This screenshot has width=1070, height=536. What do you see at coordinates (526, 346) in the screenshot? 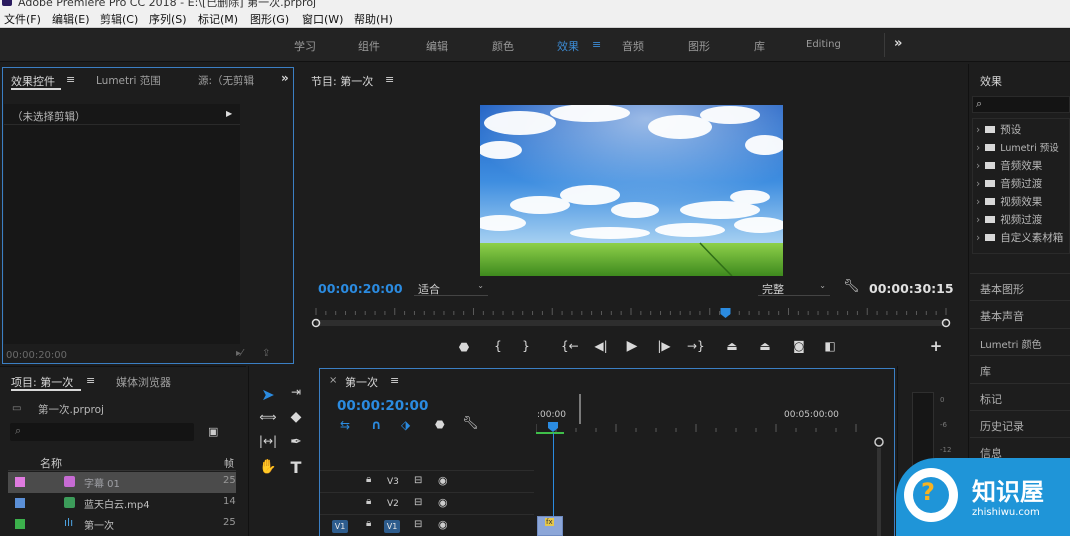
I see `mark-out-icon: }` at bounding box center [526, 346].